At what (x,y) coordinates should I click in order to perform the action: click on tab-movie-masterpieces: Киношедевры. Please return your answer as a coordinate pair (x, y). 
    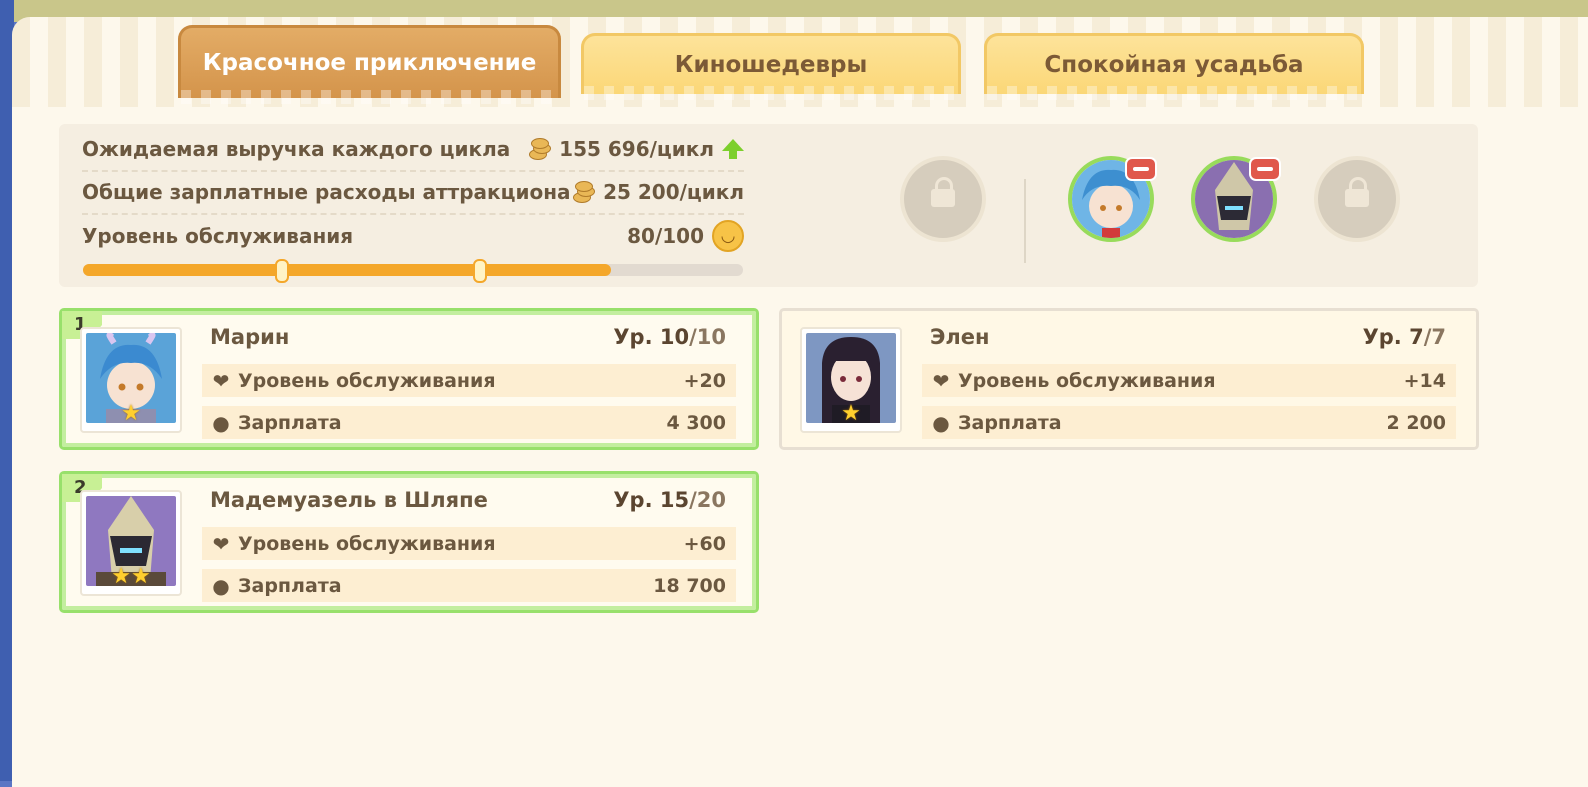
    Looking at the image, I should click on (771, 66).